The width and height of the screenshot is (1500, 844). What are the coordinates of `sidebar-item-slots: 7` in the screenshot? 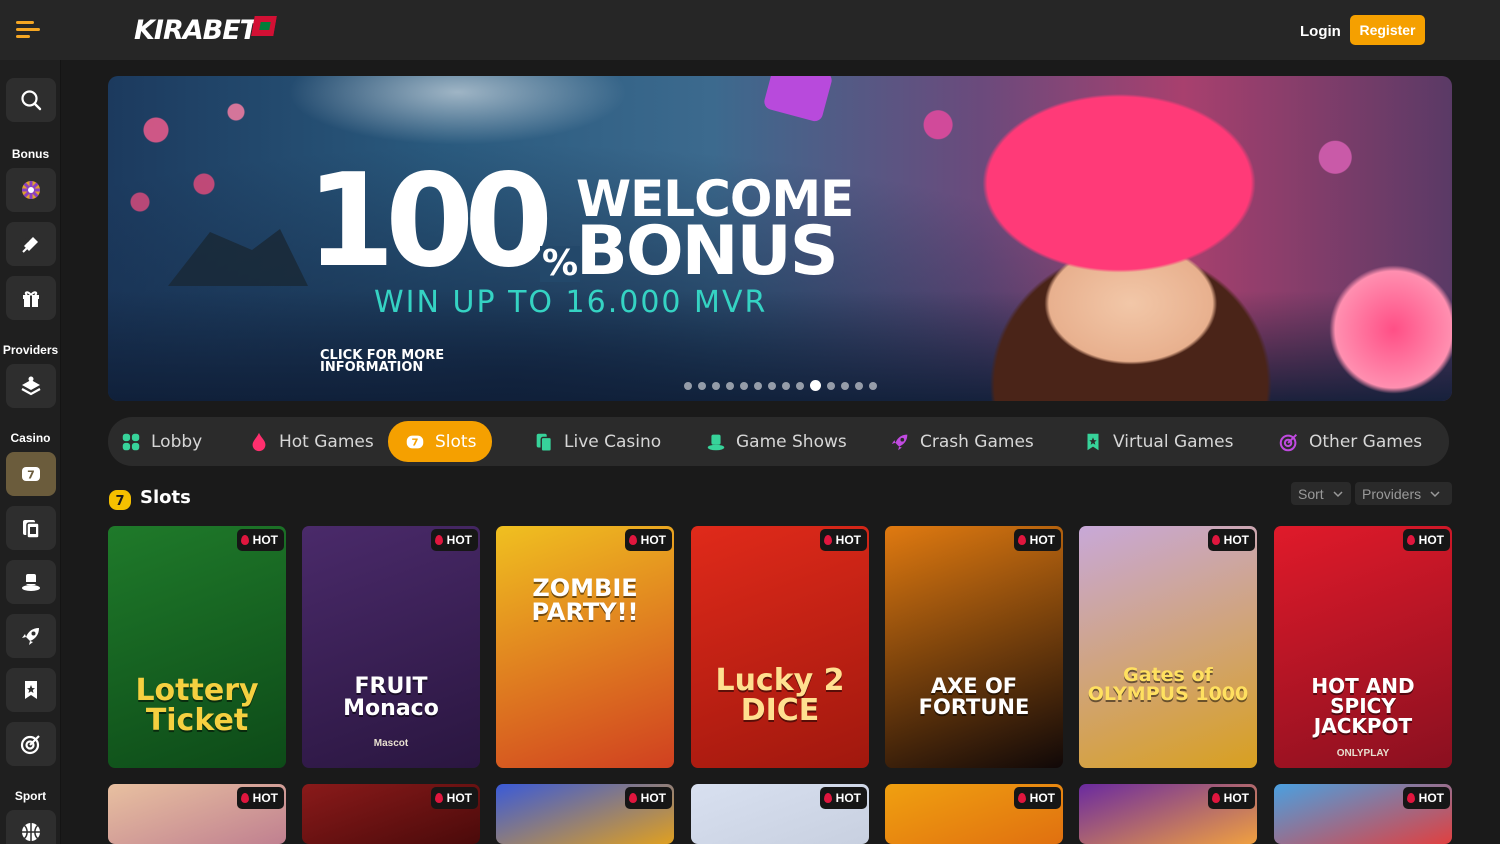 It's located at (31, 474).